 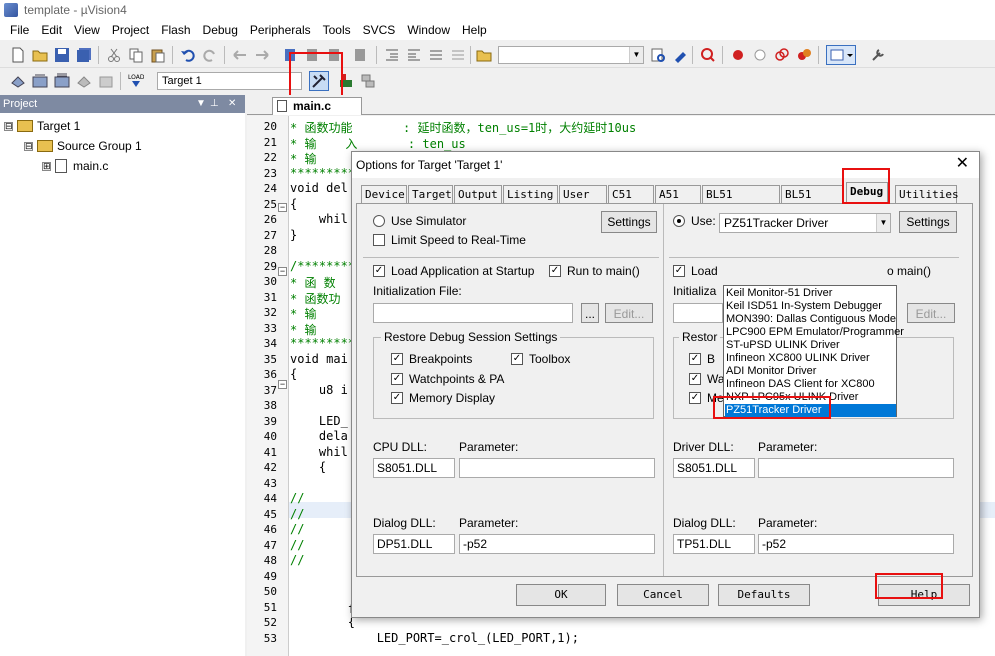 I want to click on download-icon: LOAD, so click(x=136, y=81).